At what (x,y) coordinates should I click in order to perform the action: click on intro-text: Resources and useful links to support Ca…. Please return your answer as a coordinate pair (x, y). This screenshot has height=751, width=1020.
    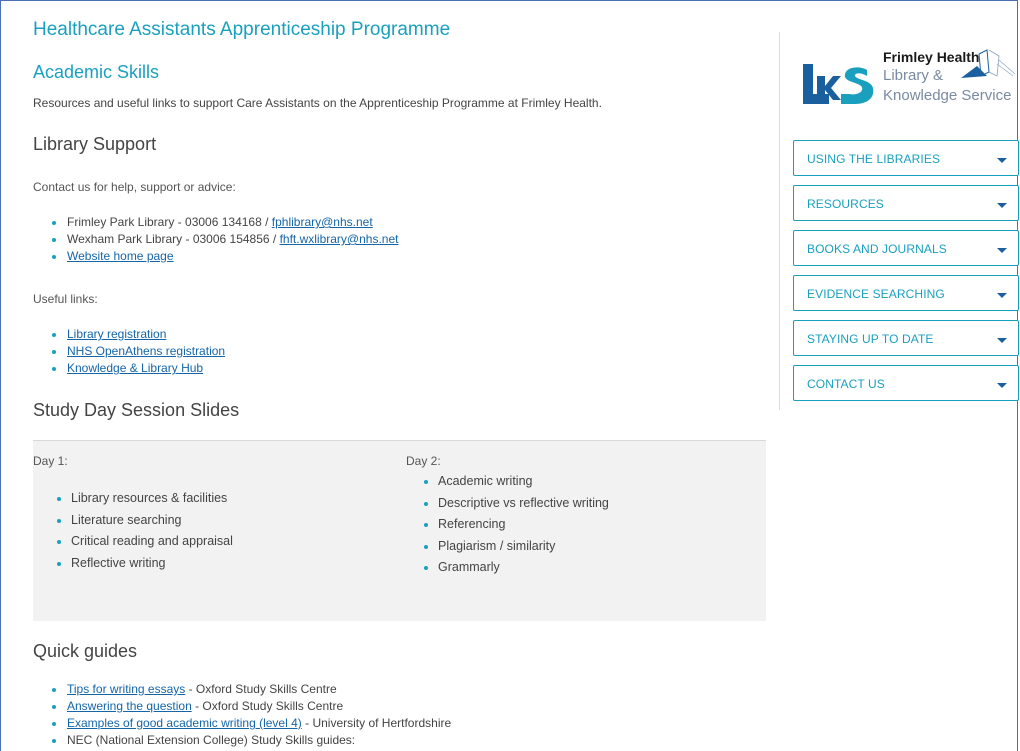
    Looking at the image, I should click on (317, 103).